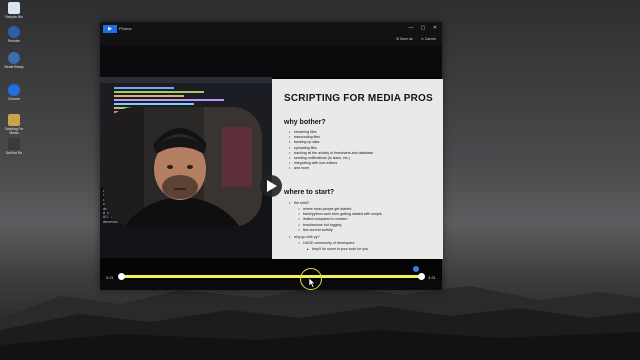 Image resolution: width=640 pixels, height=360 pixels. What do you see at coordinates (271, 34) in the screenshot?
I see `title-bar: ▶ Photos — ▢ ✕ 🖫 Save as ✕ Cancel` at bounding box center [271, 34].